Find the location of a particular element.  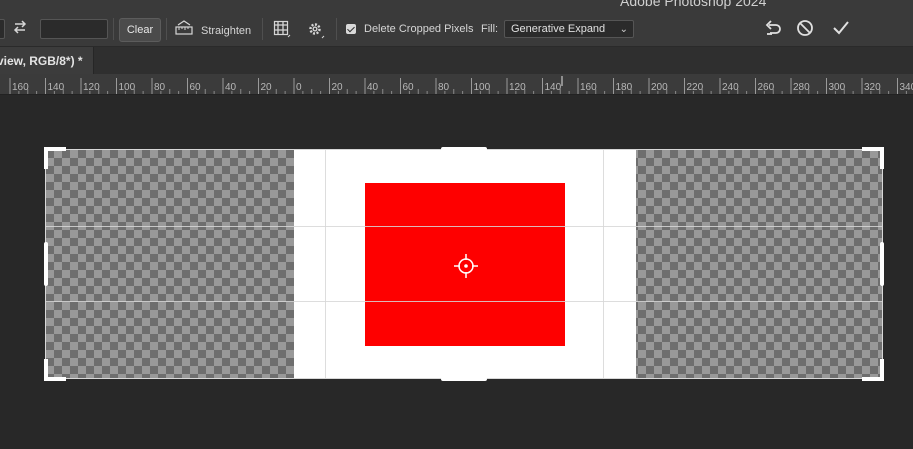

crop-width-field is located at coordinates (2, 29).